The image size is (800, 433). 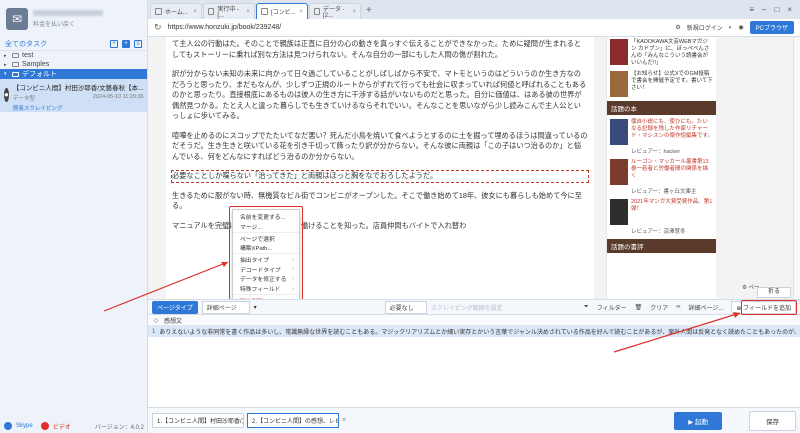 I want to click on page-select: 詳細ページ, so click(x=225, y=307).